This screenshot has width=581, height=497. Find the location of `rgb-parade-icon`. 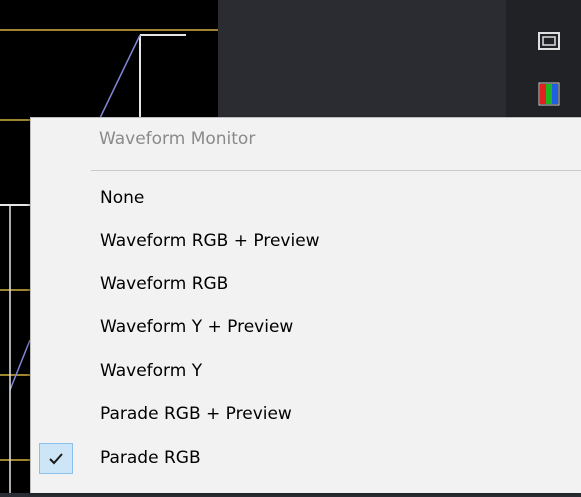

rgb-parade-icon is located at coordinates (549, 94).